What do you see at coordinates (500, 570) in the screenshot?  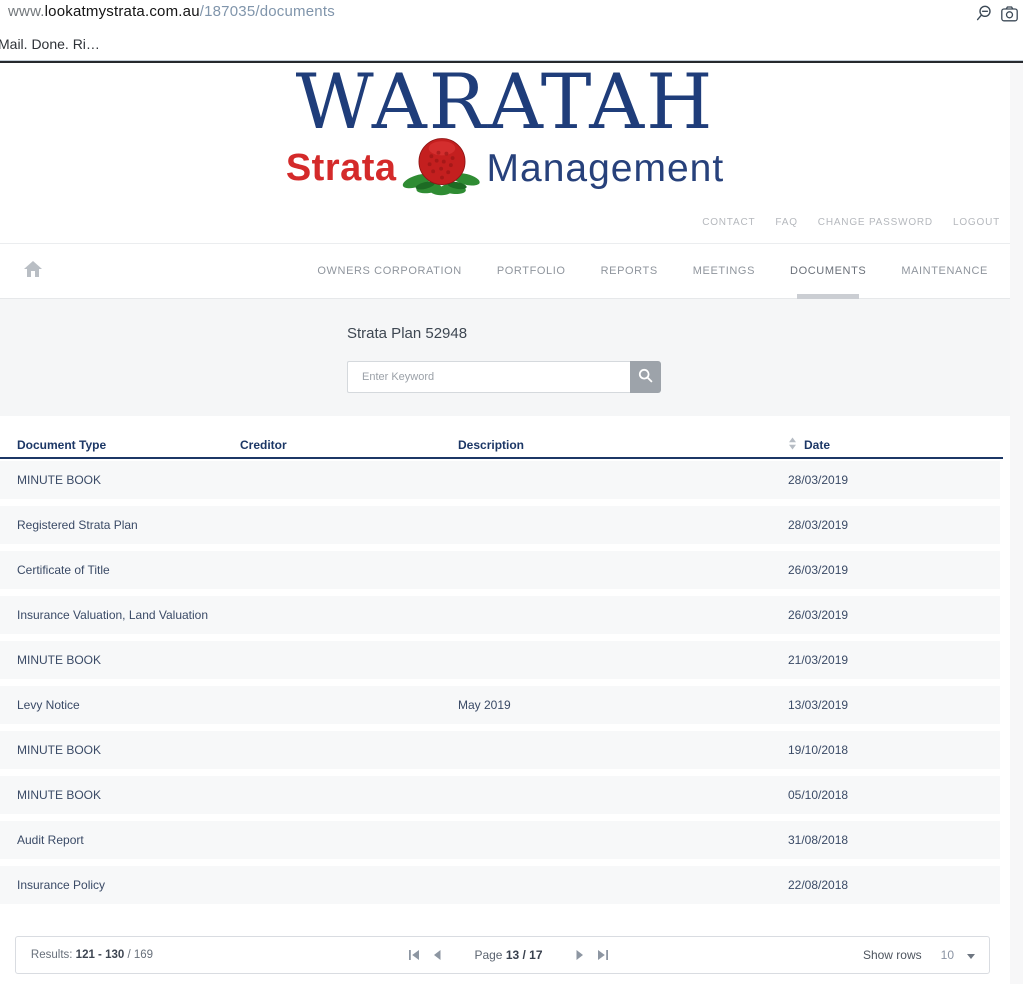 I see `table-row: Certificate of Title 26/03/2019` at bounding box center [500, 570].